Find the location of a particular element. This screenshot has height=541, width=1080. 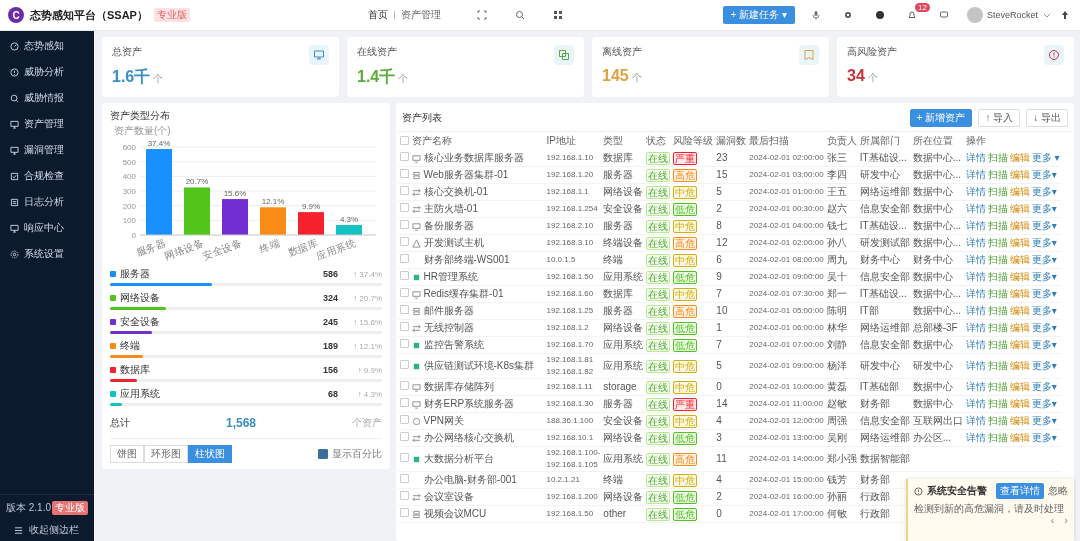

asset-name: Web服务器集群-01 is located at coordinates (466, 175).